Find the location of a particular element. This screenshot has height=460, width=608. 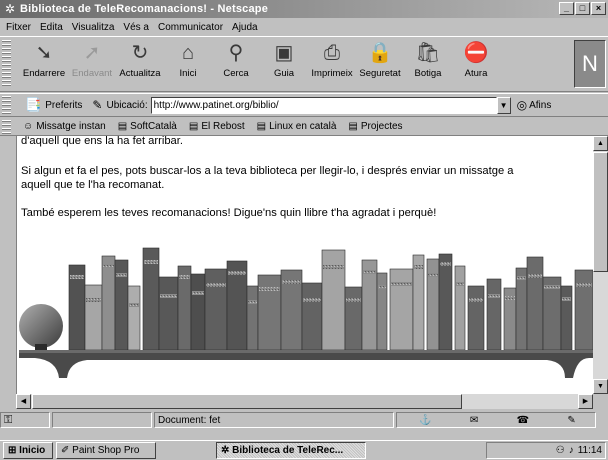

bookmarks-icon: 📑 is located at coordinates (33, 105).